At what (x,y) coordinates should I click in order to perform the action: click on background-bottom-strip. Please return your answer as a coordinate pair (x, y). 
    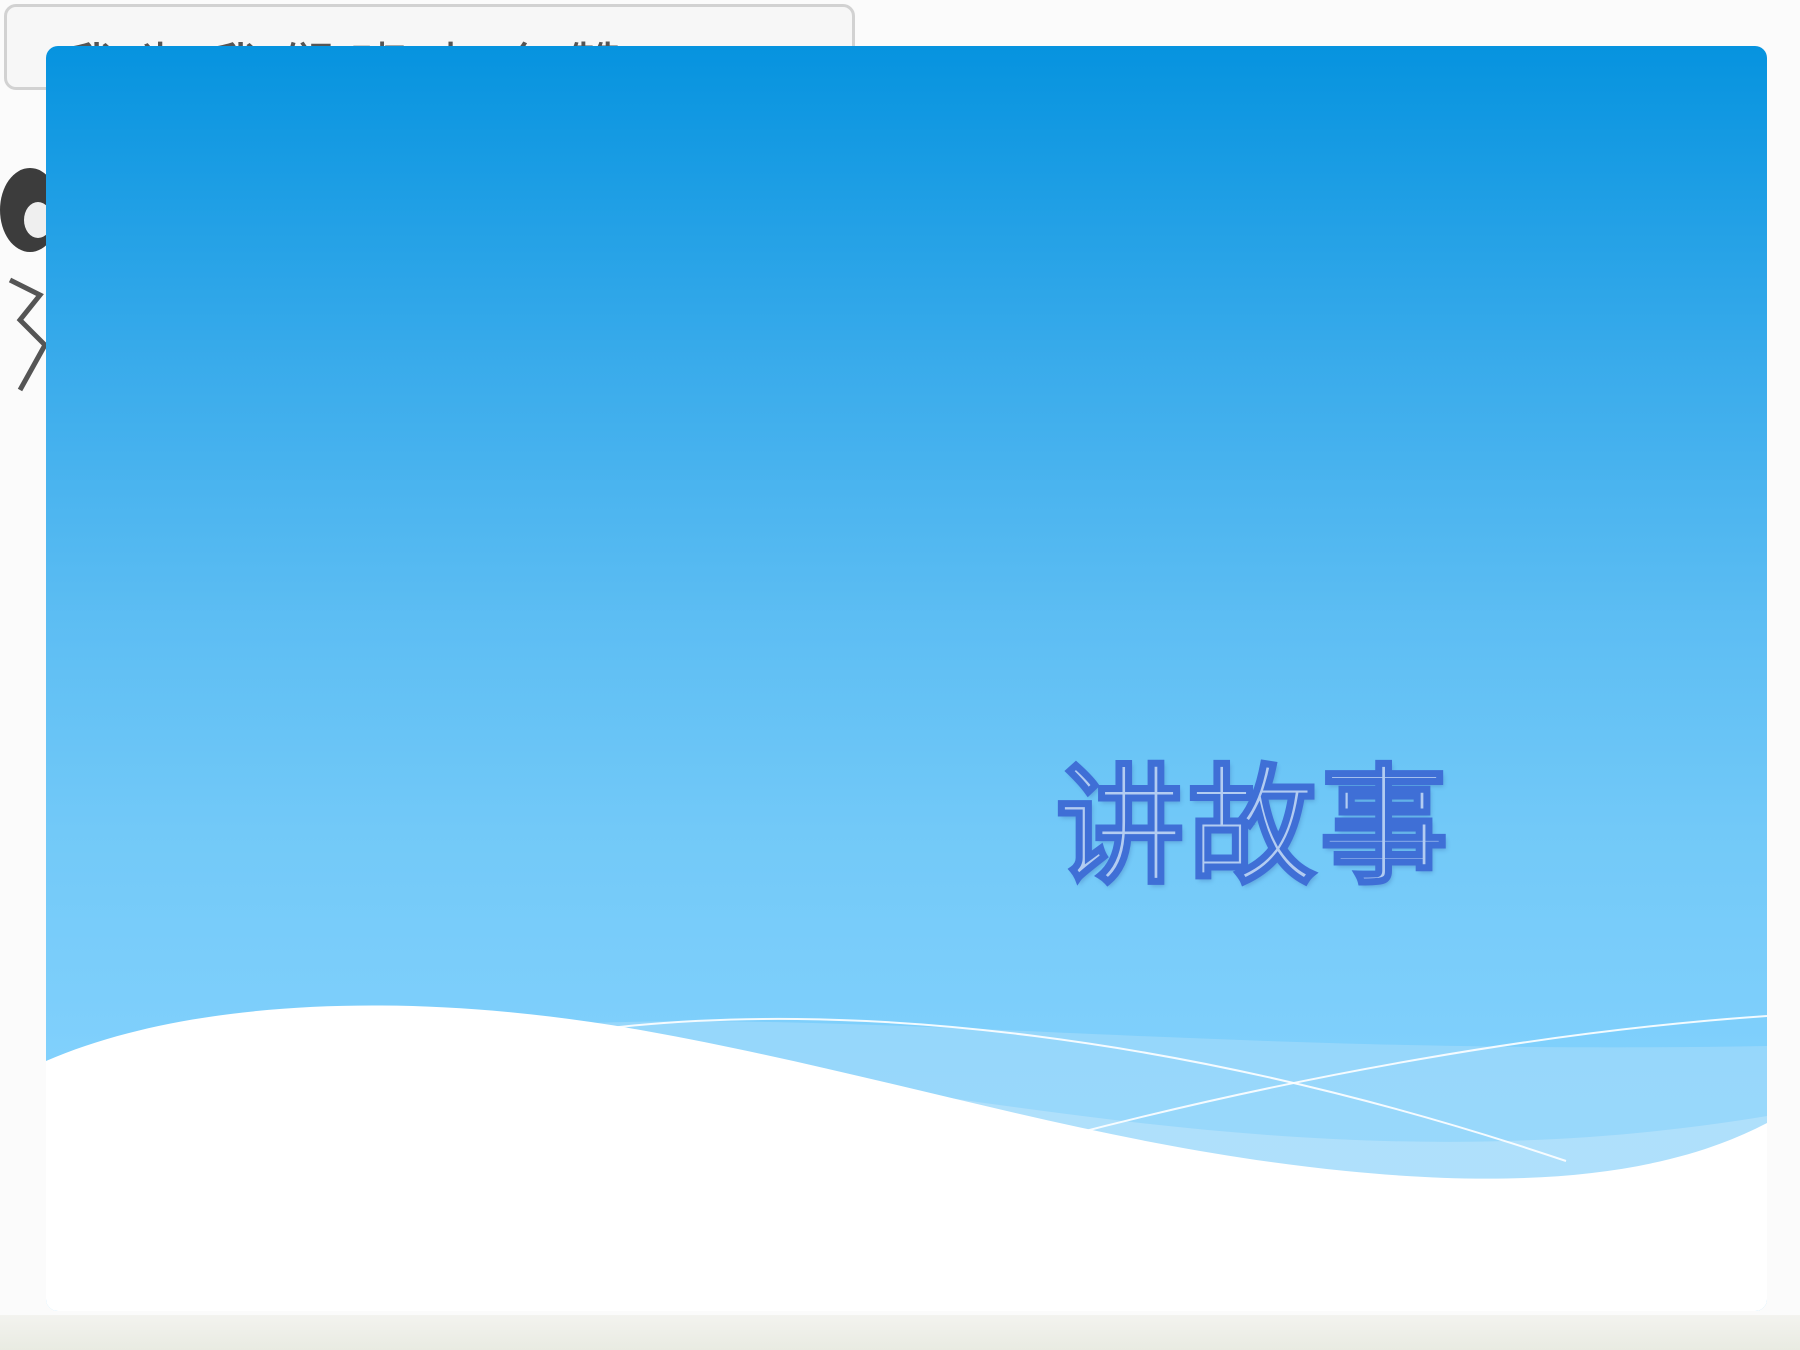
    Looking at the image, I should click on (900, 1332).